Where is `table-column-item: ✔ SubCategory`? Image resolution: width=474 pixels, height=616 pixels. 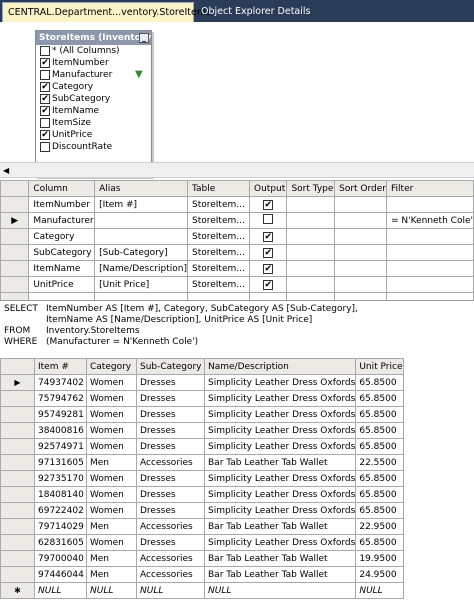
table-column-item: ✔ SubCategory is located at coordinates (93, 99).